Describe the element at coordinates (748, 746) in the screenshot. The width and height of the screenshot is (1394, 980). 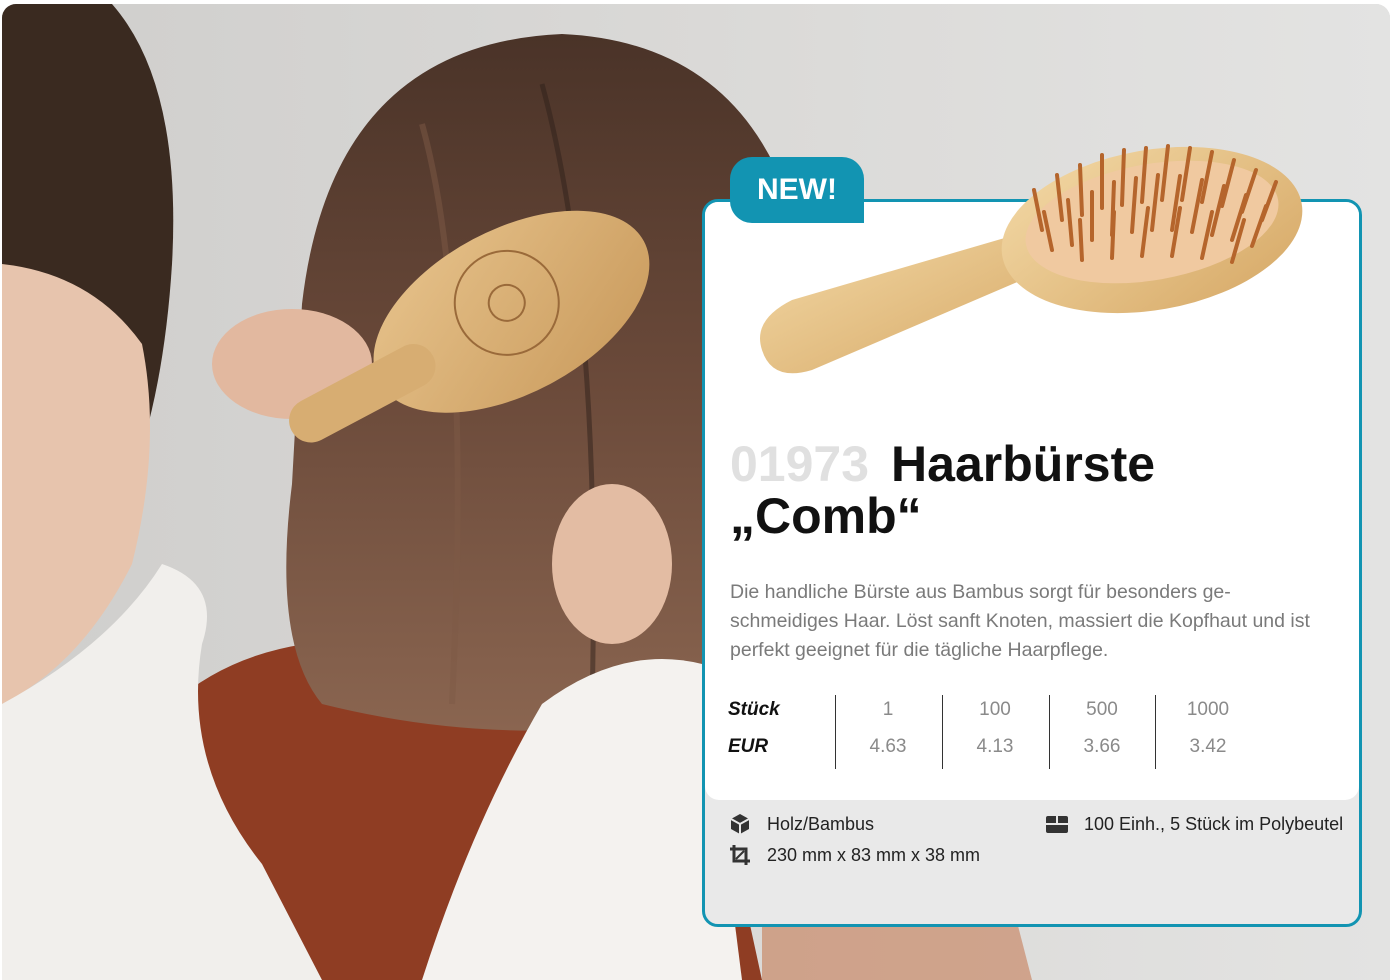
I see `price-label: EUR` at that location.